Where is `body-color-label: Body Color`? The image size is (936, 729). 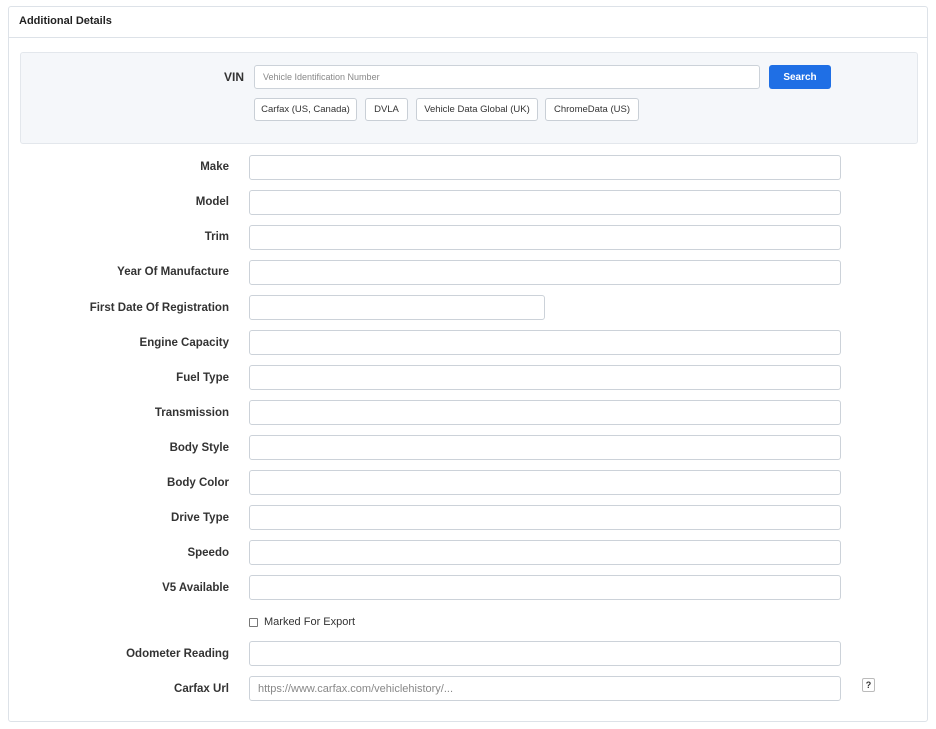 body-color-label: Body Color is located at coordinates (198, 483).